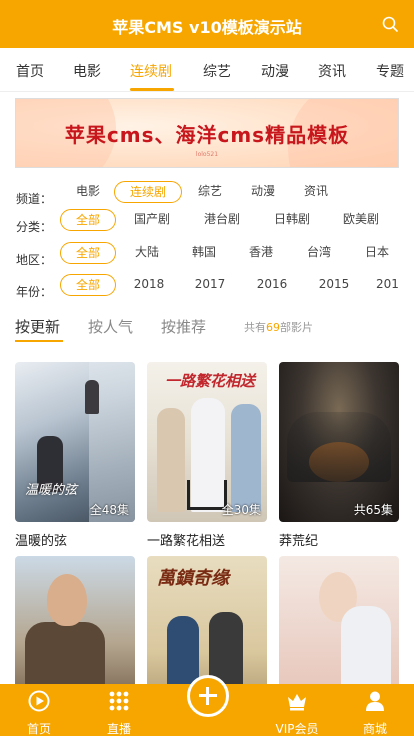  Describe the element at coordinates (193, 578) in the screenshot. I see `poster-title: 萬鎮奇缘` at that location.